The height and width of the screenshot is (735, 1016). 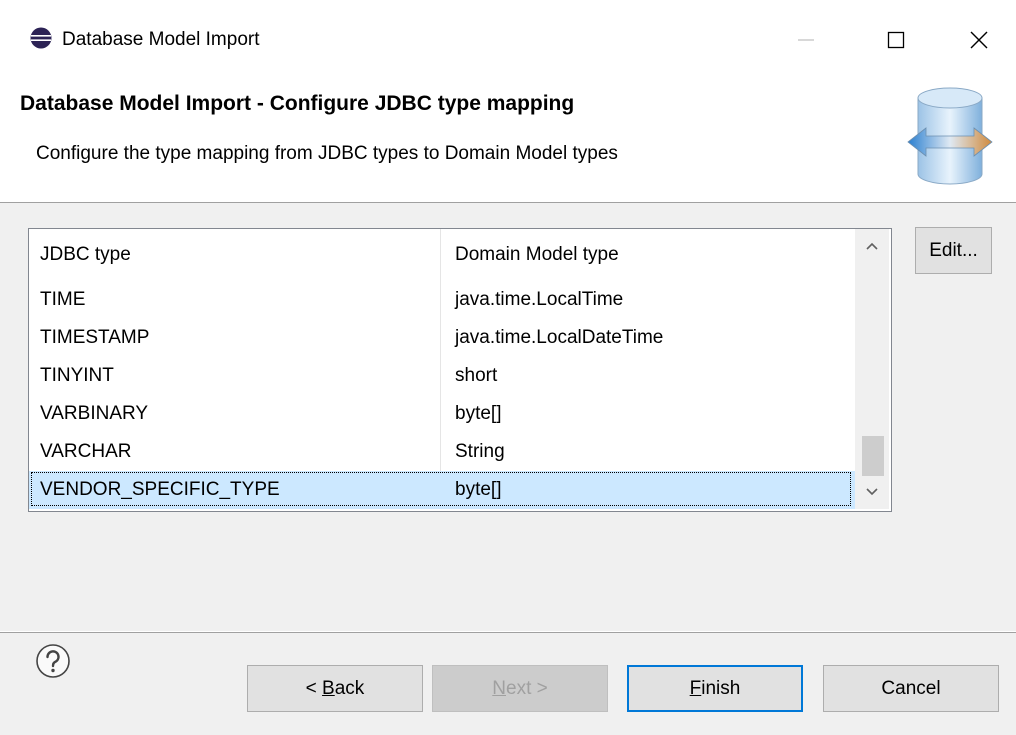 I want to click on back-button-prefix: <, so click(x=314, y=688).